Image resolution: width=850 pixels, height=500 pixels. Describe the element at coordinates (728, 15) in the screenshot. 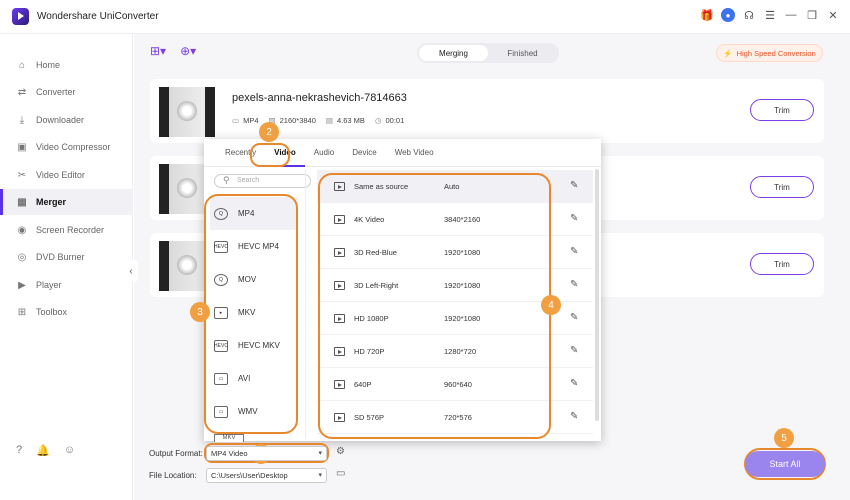

I see `user-avatar-icon: ●` at that location.